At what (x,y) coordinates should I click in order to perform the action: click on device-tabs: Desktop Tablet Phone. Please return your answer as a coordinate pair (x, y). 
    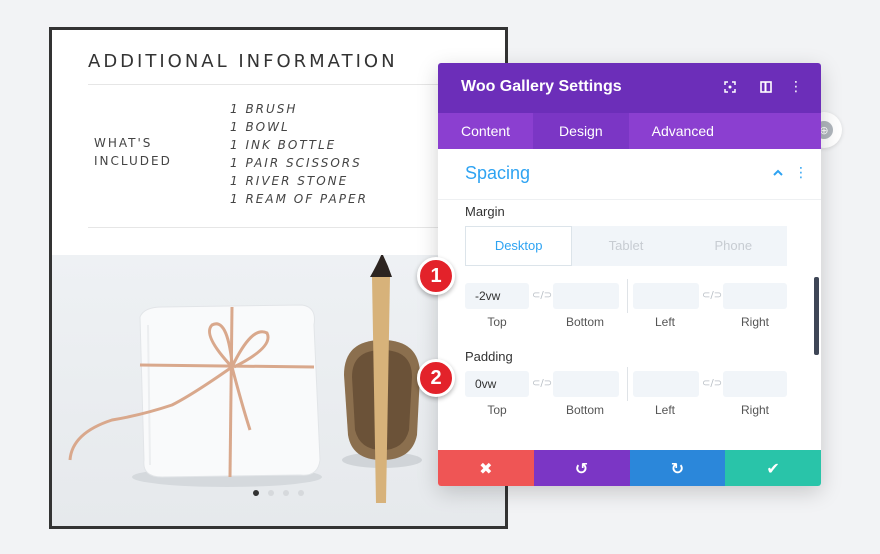
    Looking at the image, I should click on (626, 246).